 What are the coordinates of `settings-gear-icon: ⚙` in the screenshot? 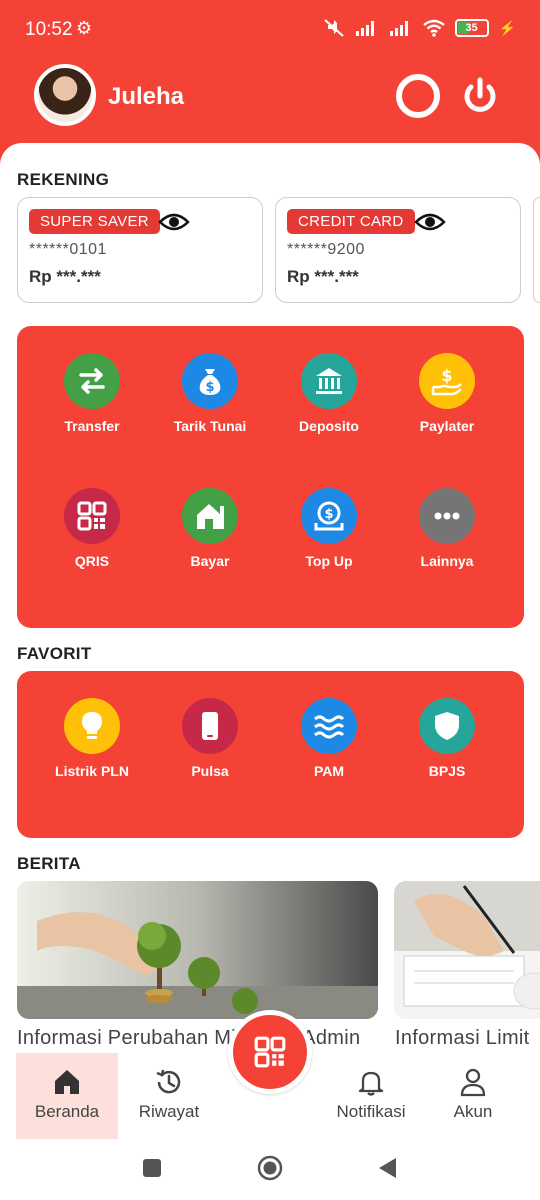 It's located at (84, 28).